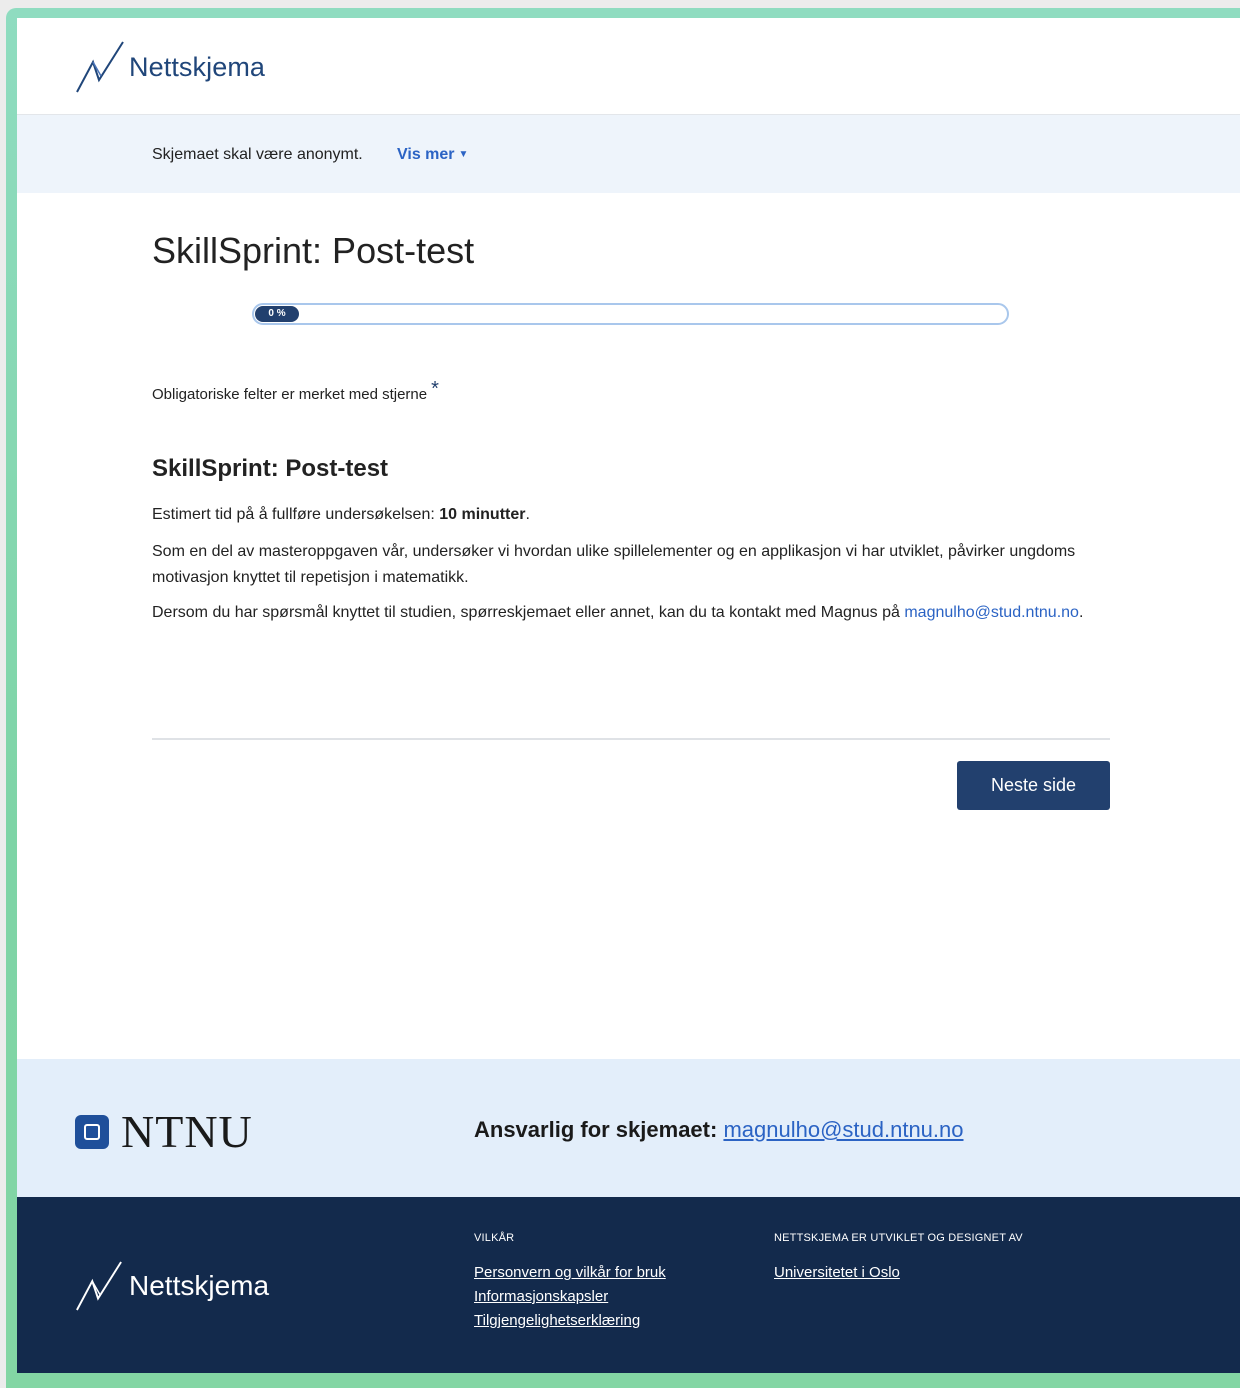  Describe the element at coordinates (1033, 785) in the screenshot. I see `next-page-button: Neste side` at that location.